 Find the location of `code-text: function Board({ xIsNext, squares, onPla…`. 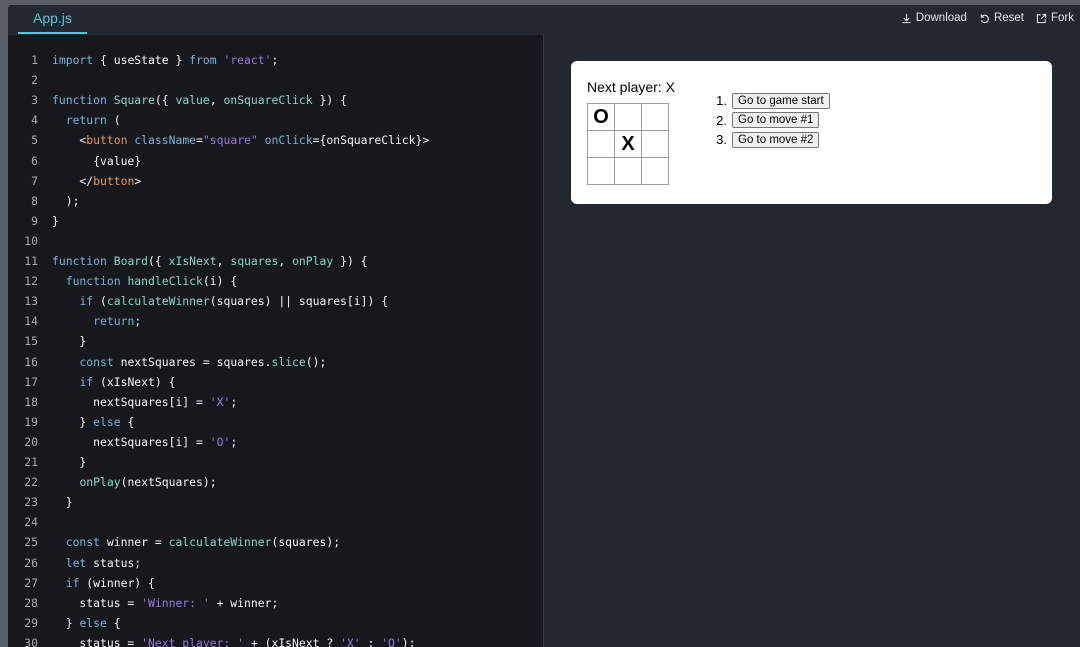

code-text: function Board({ xIsNext, squares, onPla… is located at coordinates (210, 261).